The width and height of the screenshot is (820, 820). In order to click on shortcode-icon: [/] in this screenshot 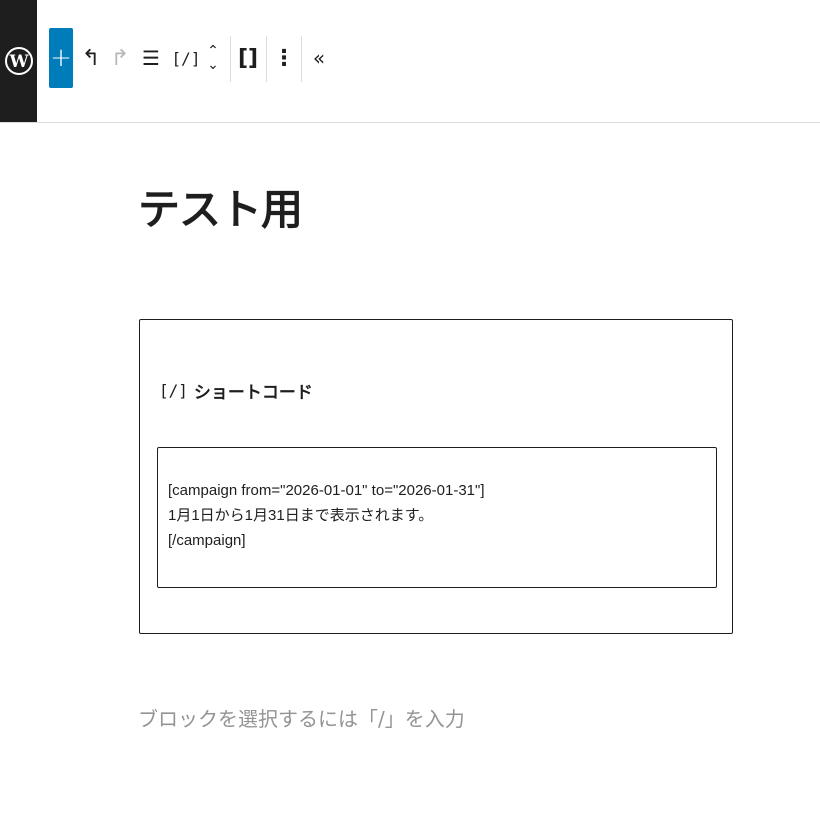, I will do `click(173, 390)`.